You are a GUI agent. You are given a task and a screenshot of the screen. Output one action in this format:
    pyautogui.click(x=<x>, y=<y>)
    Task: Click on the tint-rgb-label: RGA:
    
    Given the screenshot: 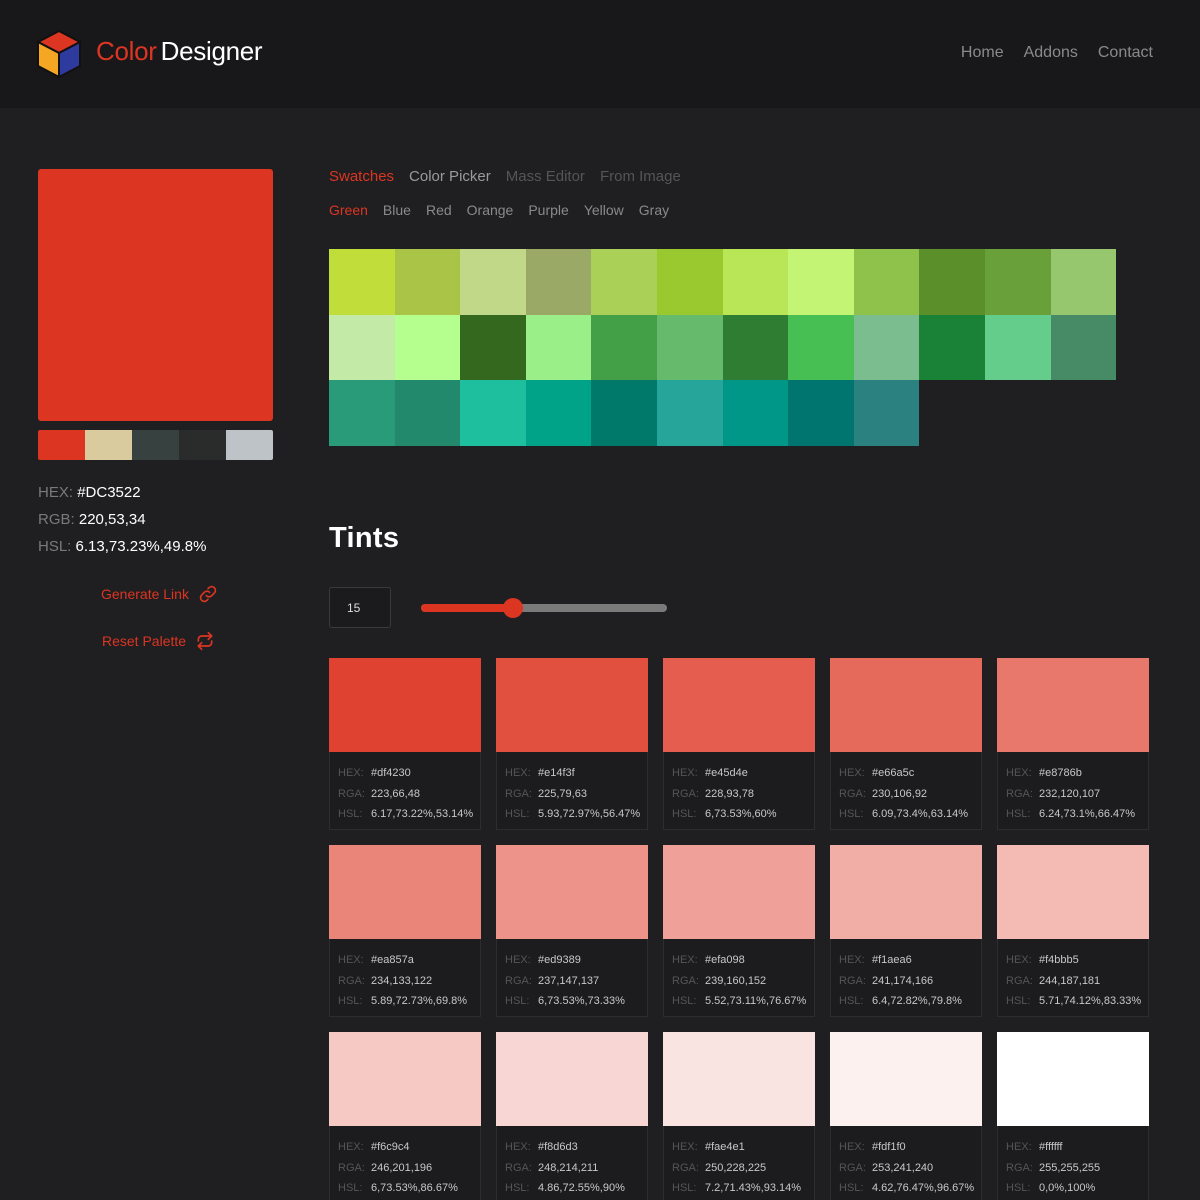 What is the action you would take?
    pyautogui.click(x=518, y=793)
    